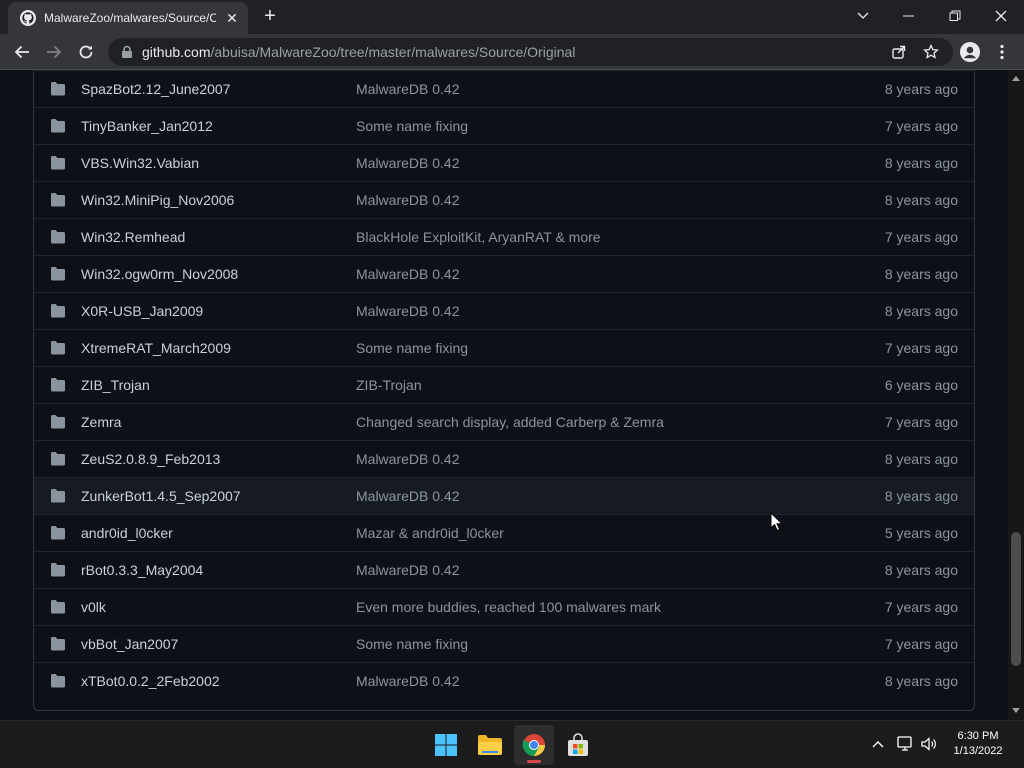 Image resolution: width=1024 pixels, height=768 pixels. I want to click on commit-message-link: Mazar & andr0id_l0cker, so click(430, 533).